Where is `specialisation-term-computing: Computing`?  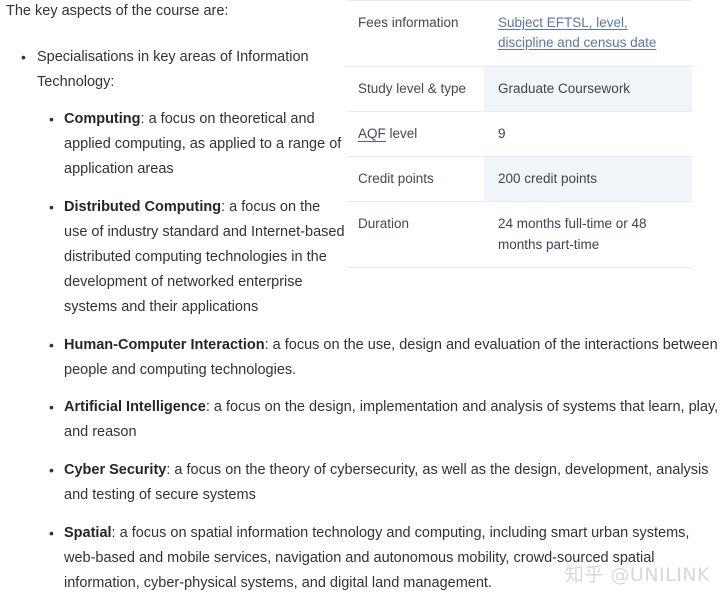 specialisation-term-computing: Computing is located at coordinates (102, 119).